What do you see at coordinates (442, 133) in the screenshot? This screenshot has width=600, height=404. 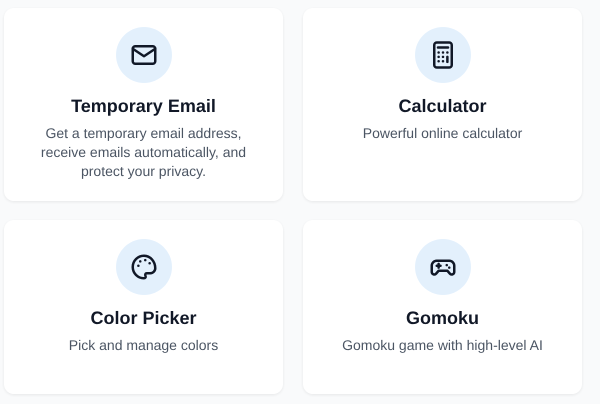 I see `tool-description: Powerful online calculator` at bounding box center [442, 133].